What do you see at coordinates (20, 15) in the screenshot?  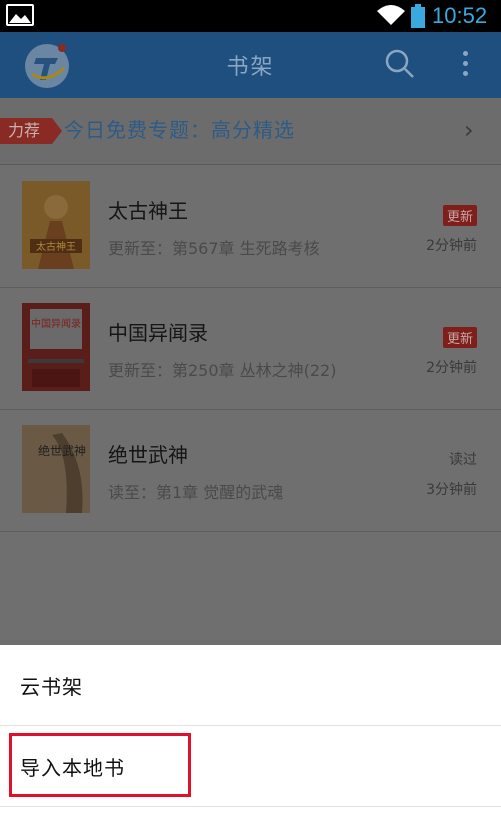 I see `image-icon` at bounding box center [20, 15].